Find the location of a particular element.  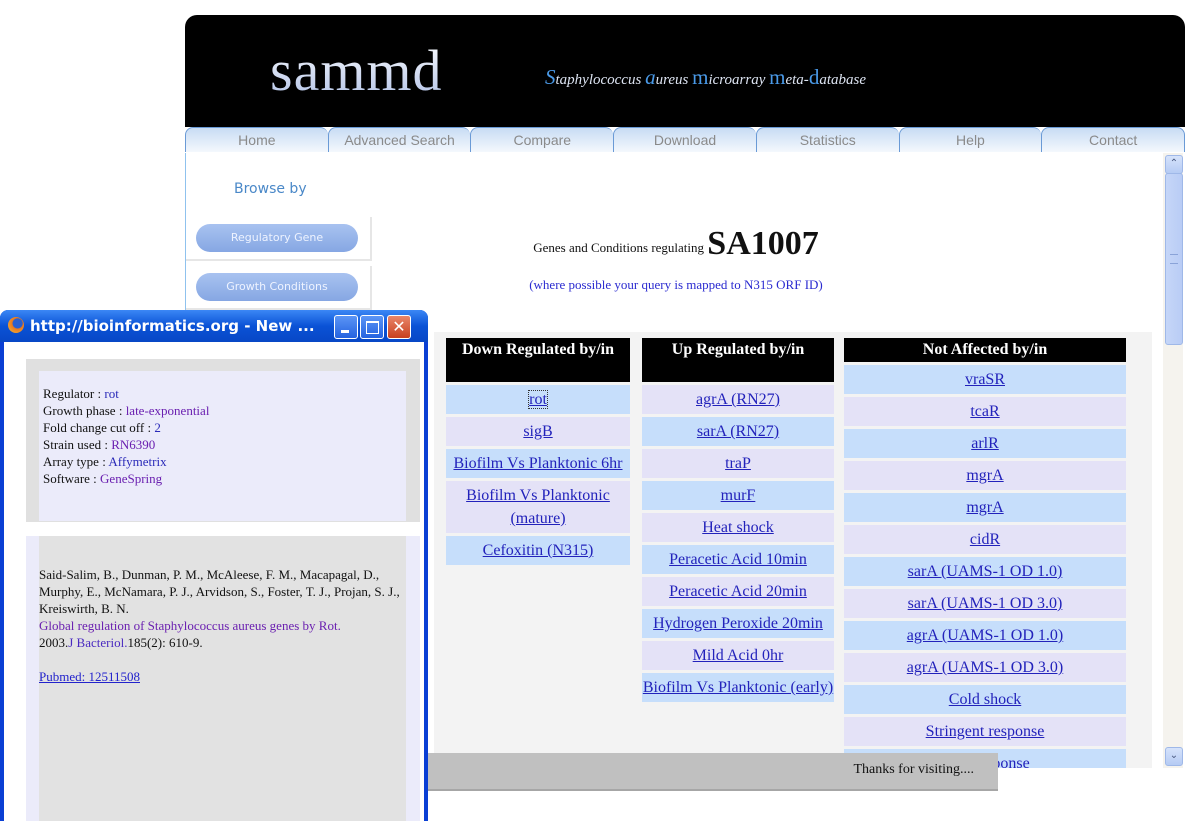

not-affected-link: tcaR is located at coordinates (984, 411).